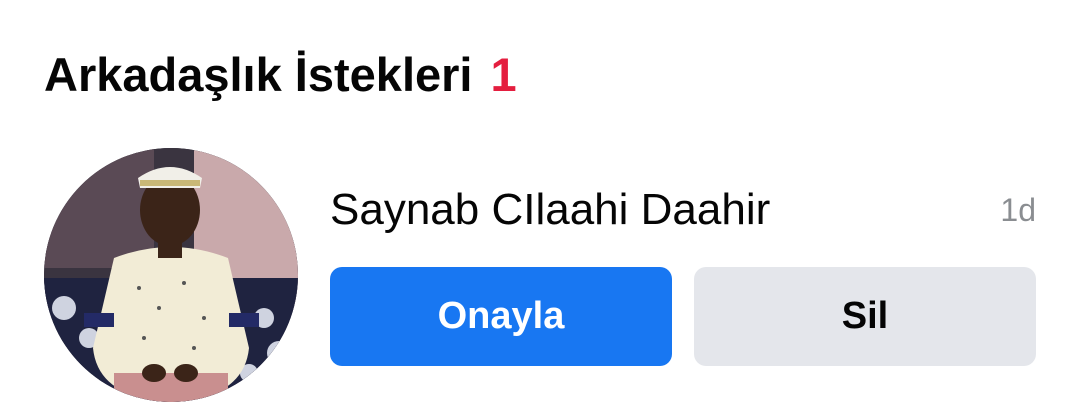 This screenshot has height=405, width=1080. I want to click on request-timestamp: 1d, so click(1018, 210).